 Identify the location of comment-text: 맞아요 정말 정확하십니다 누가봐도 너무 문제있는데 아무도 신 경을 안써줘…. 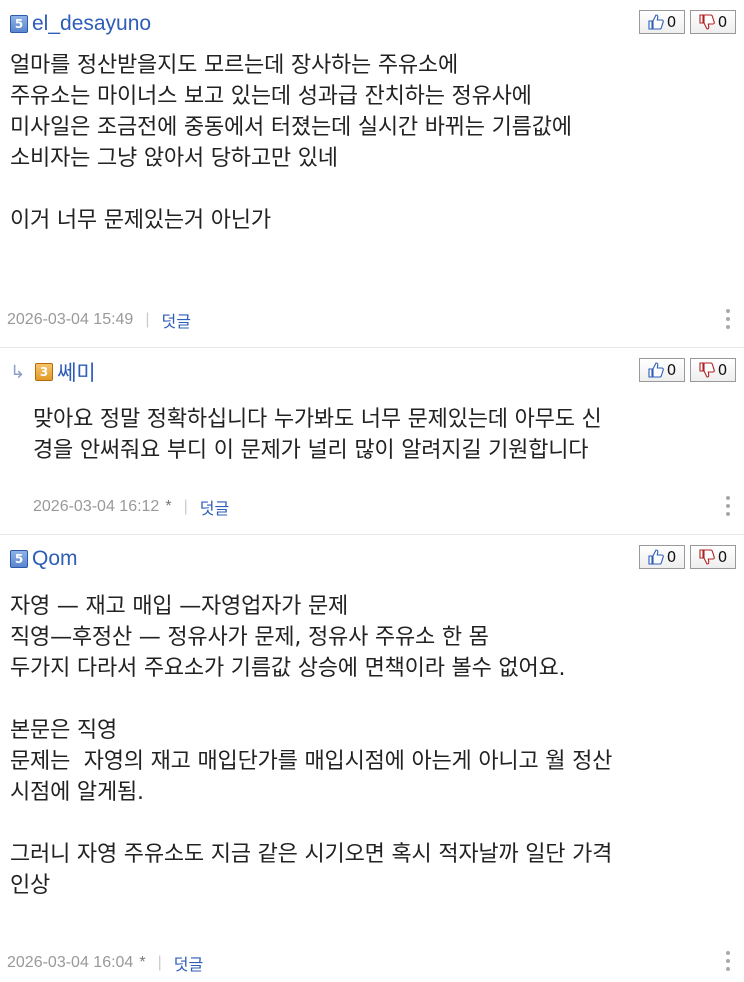
(317, 435).